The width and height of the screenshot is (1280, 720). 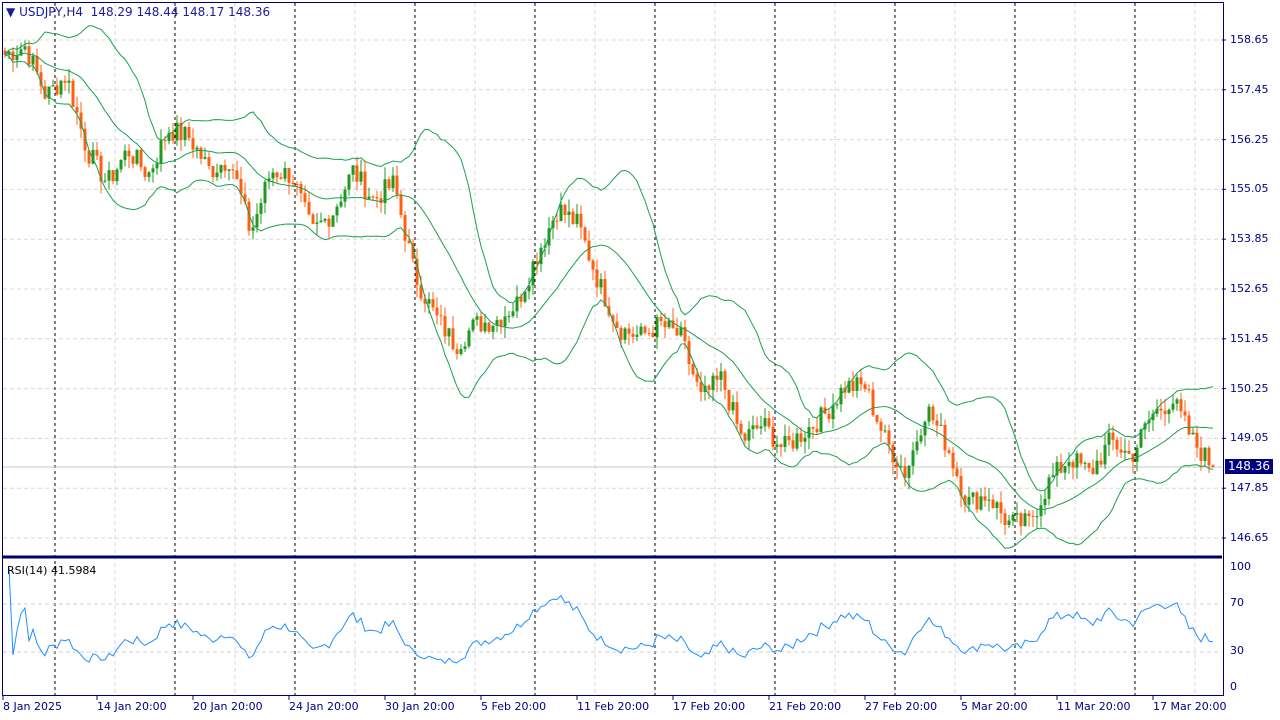 I want to click on time-axis-label: 5 Feb 20:00, so click(x=514, y=706).